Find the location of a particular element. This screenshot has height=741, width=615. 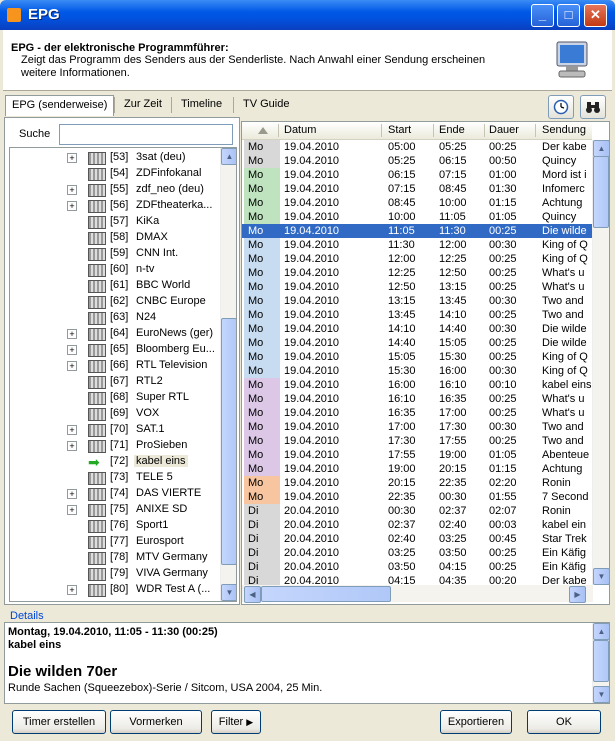

table-row: Mo 19.04.2010 06:15 07:15 01:00 Mord ist i is located at coordinates (417, 175).